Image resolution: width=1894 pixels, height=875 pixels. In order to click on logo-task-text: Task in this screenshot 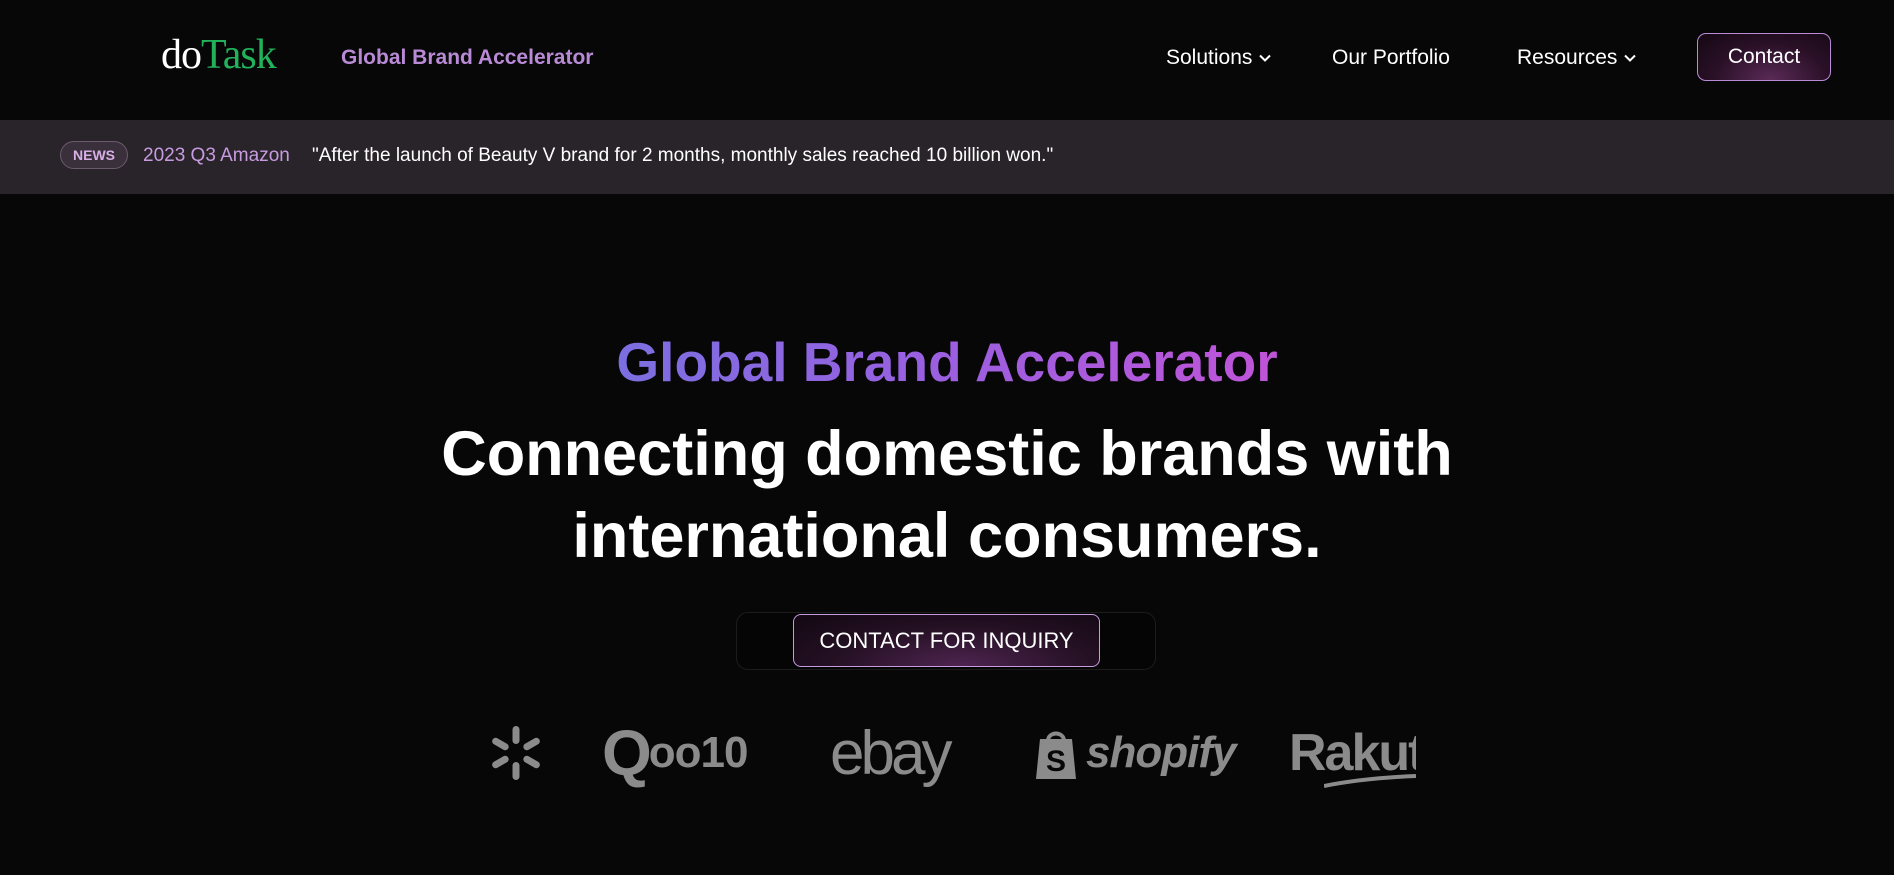, I will do `click(239, 55)`.